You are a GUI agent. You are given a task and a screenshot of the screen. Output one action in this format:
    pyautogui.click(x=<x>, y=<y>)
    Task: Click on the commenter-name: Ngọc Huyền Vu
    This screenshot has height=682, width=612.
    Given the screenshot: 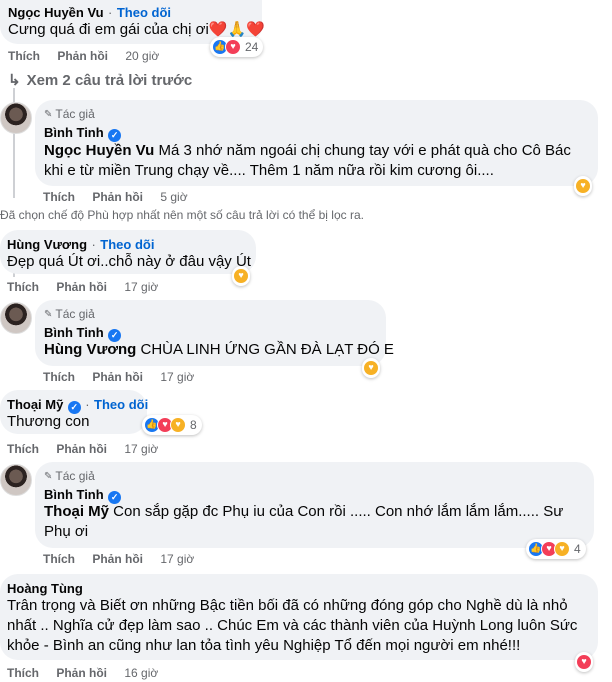 What is the action you would take?
    pyautogui.click(x=56, y=12)
    